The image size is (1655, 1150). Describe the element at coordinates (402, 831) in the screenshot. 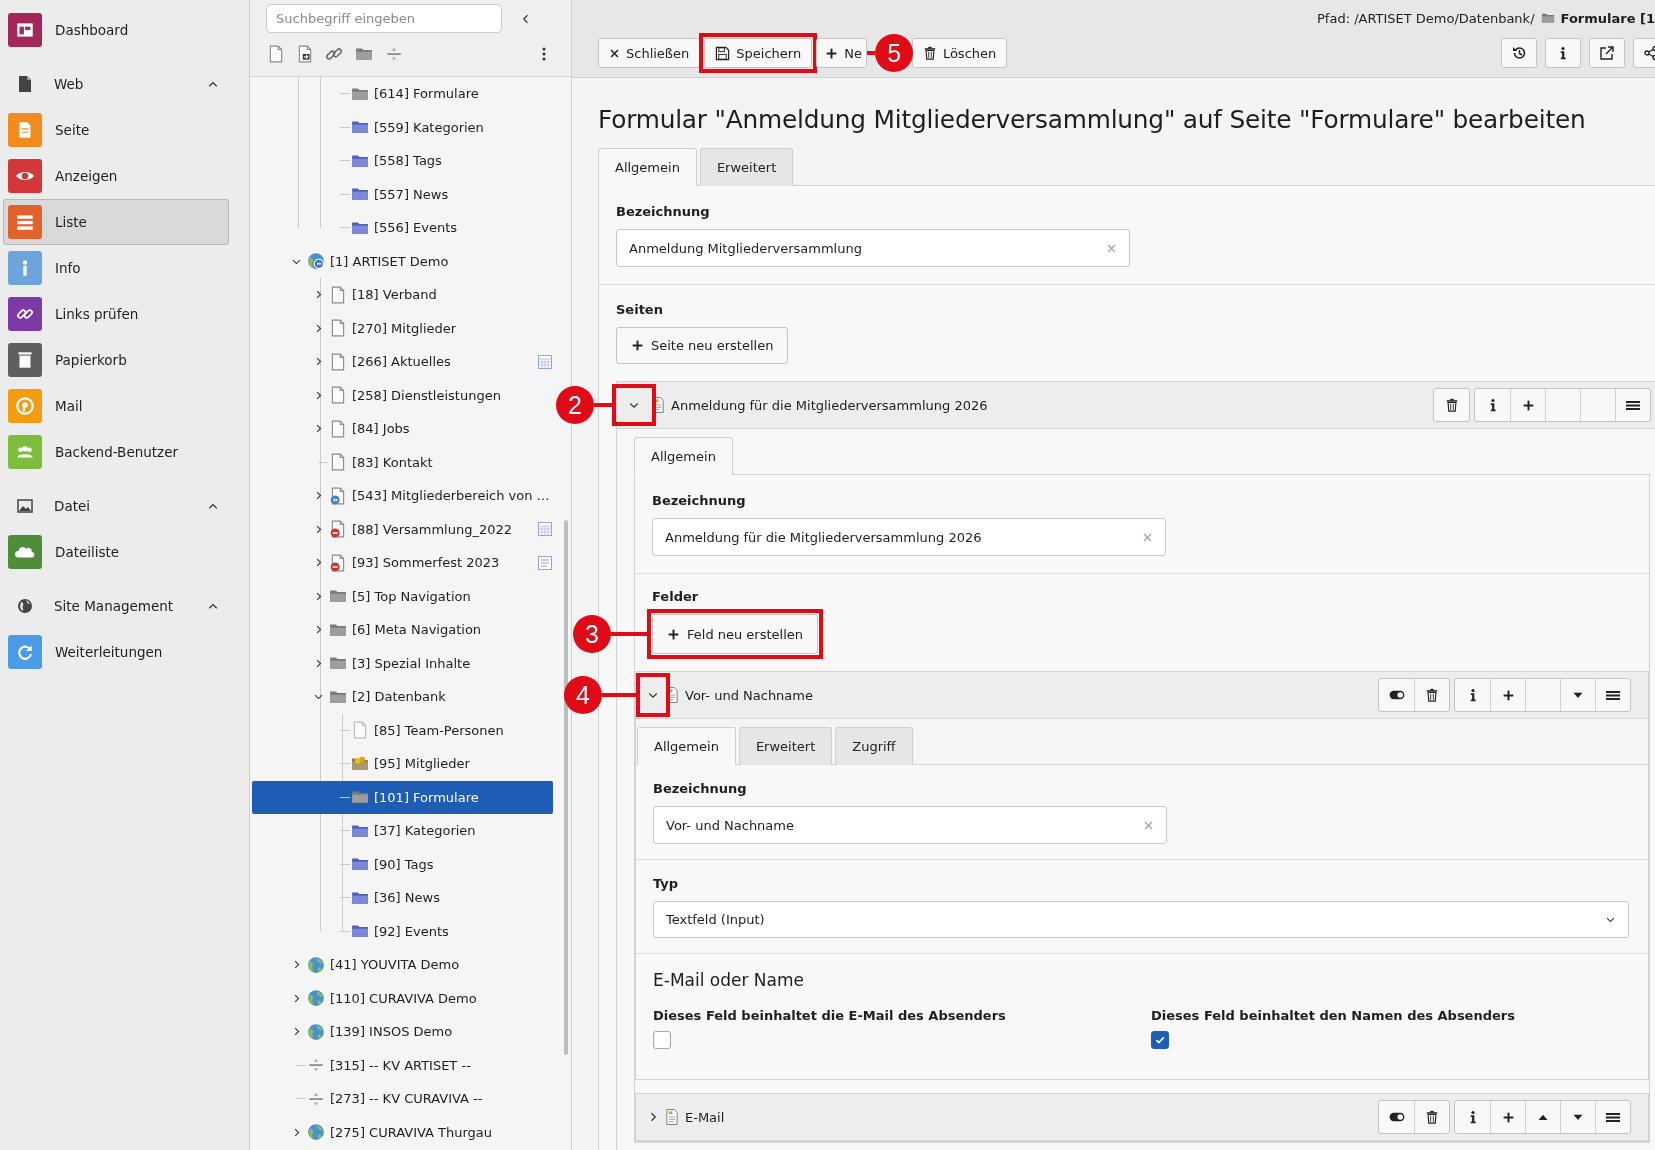

I see `tree-item: [37] Kategorien` at that location.